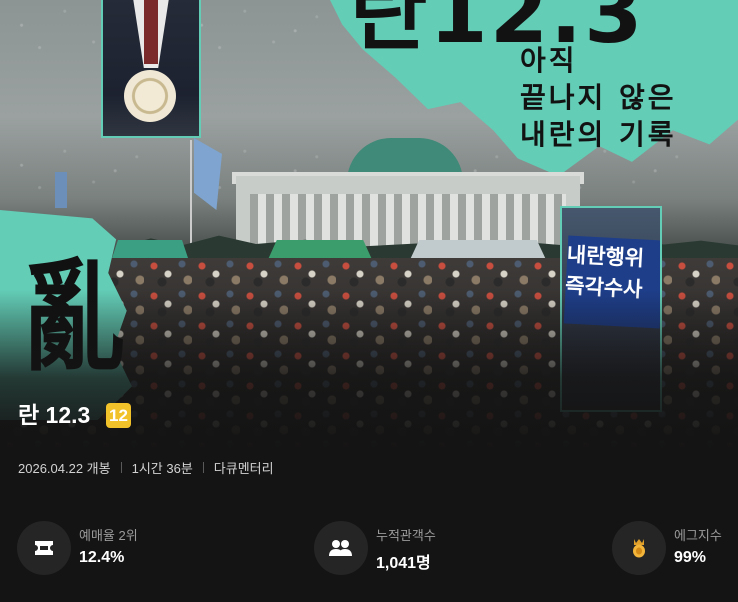 This screenshot has height=602, width=738. I want to click on genre: 다큐멘터리, so click(243, 468).